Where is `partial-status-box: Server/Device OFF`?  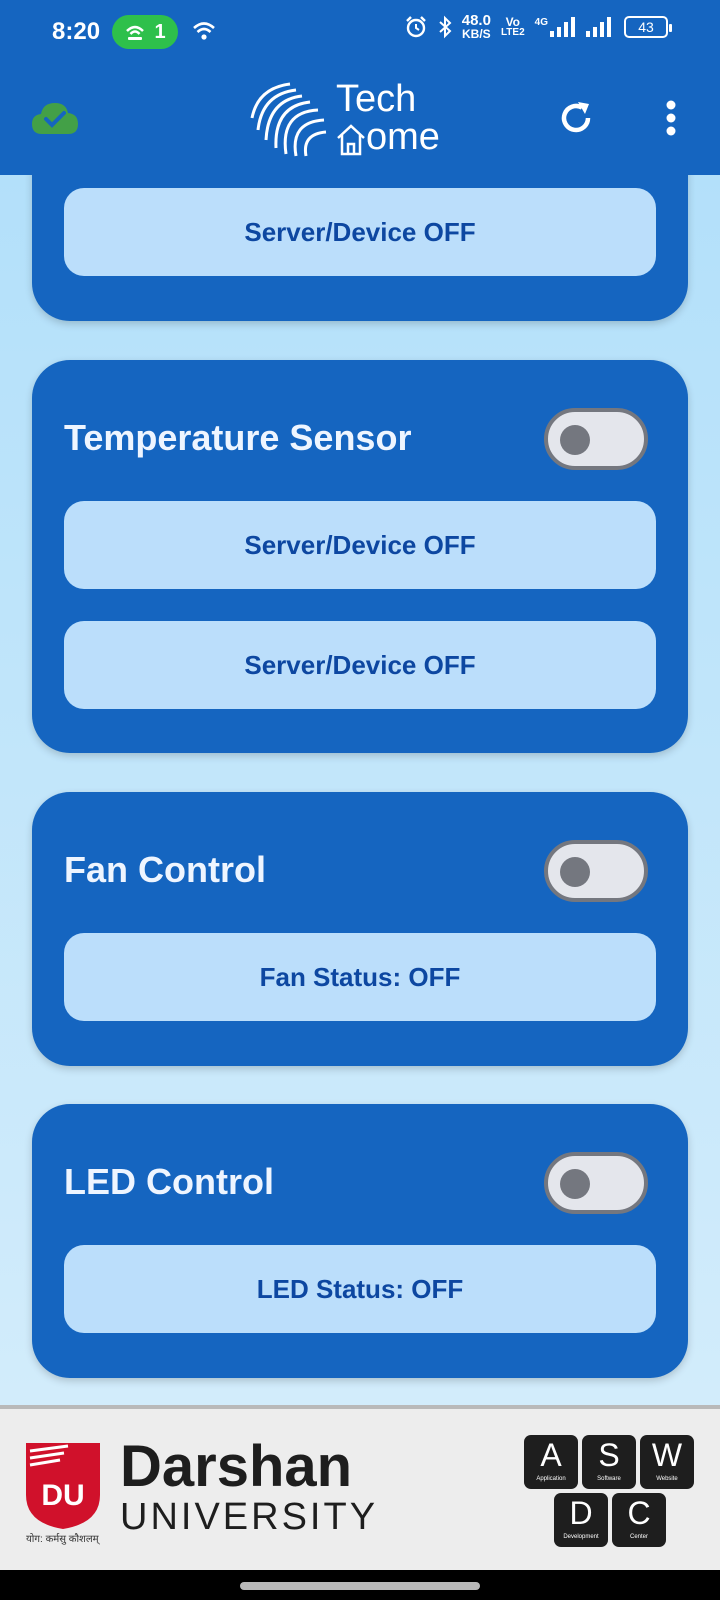
partial-status-box: Server/Device OFF is located at coordinates (360, 232).